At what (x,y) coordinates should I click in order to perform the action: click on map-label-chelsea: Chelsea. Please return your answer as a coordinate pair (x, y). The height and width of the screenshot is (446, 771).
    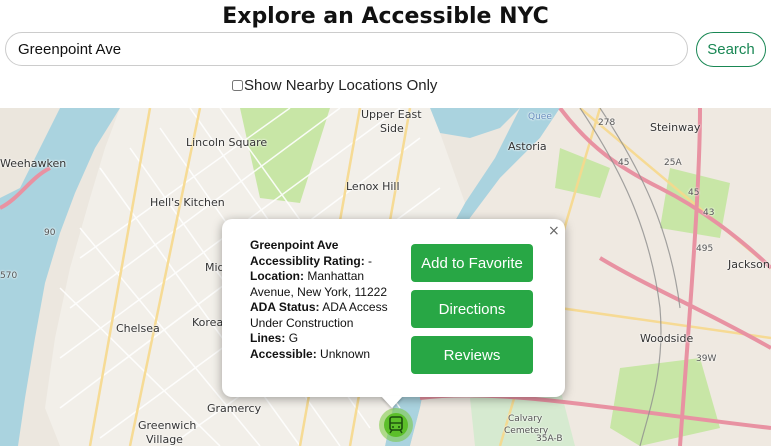
    Looking at the image, I should click on (138, 328).